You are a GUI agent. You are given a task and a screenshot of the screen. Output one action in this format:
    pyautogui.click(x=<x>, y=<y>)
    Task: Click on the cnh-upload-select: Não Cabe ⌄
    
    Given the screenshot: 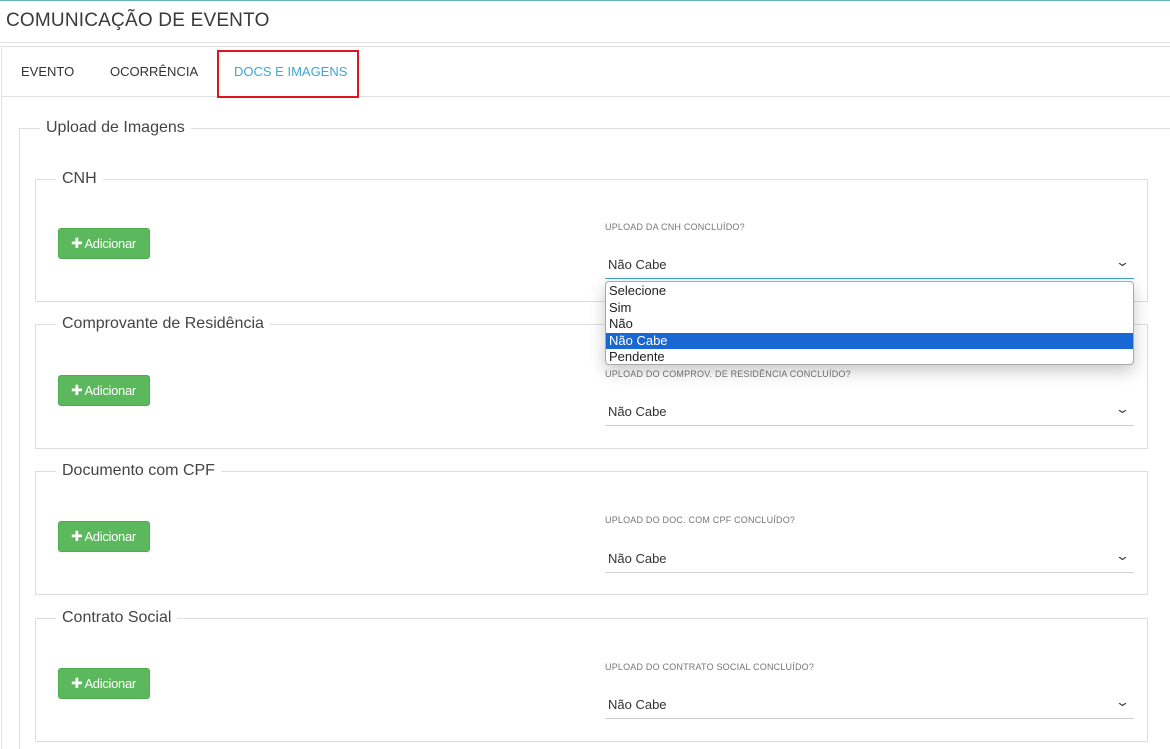 What is the action you would take?
    pyautogui.click(x=869, y=265)
    